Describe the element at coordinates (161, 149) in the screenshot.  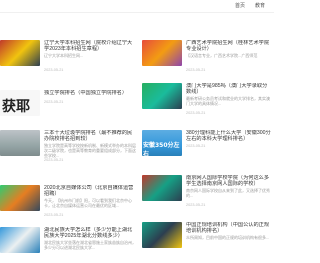
I see `thumbnail-overlay-text: 安徽350分左右` at that location.